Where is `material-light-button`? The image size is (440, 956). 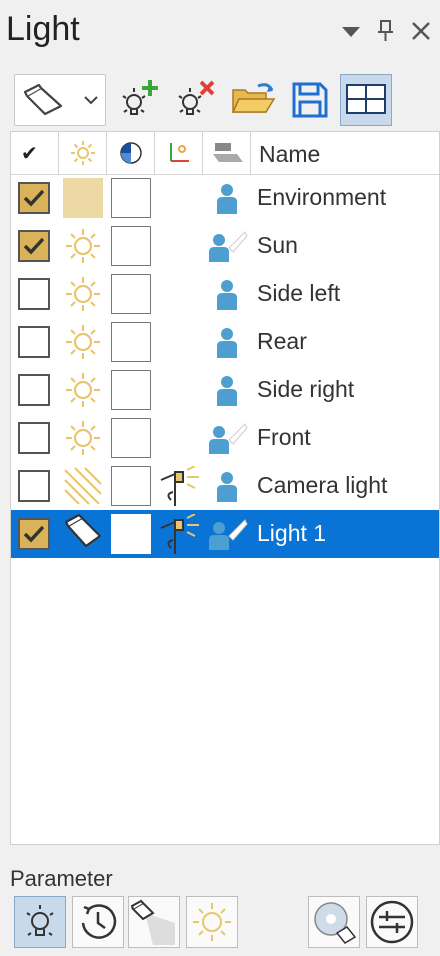 material-light-button is located at coordinates (334, 922).